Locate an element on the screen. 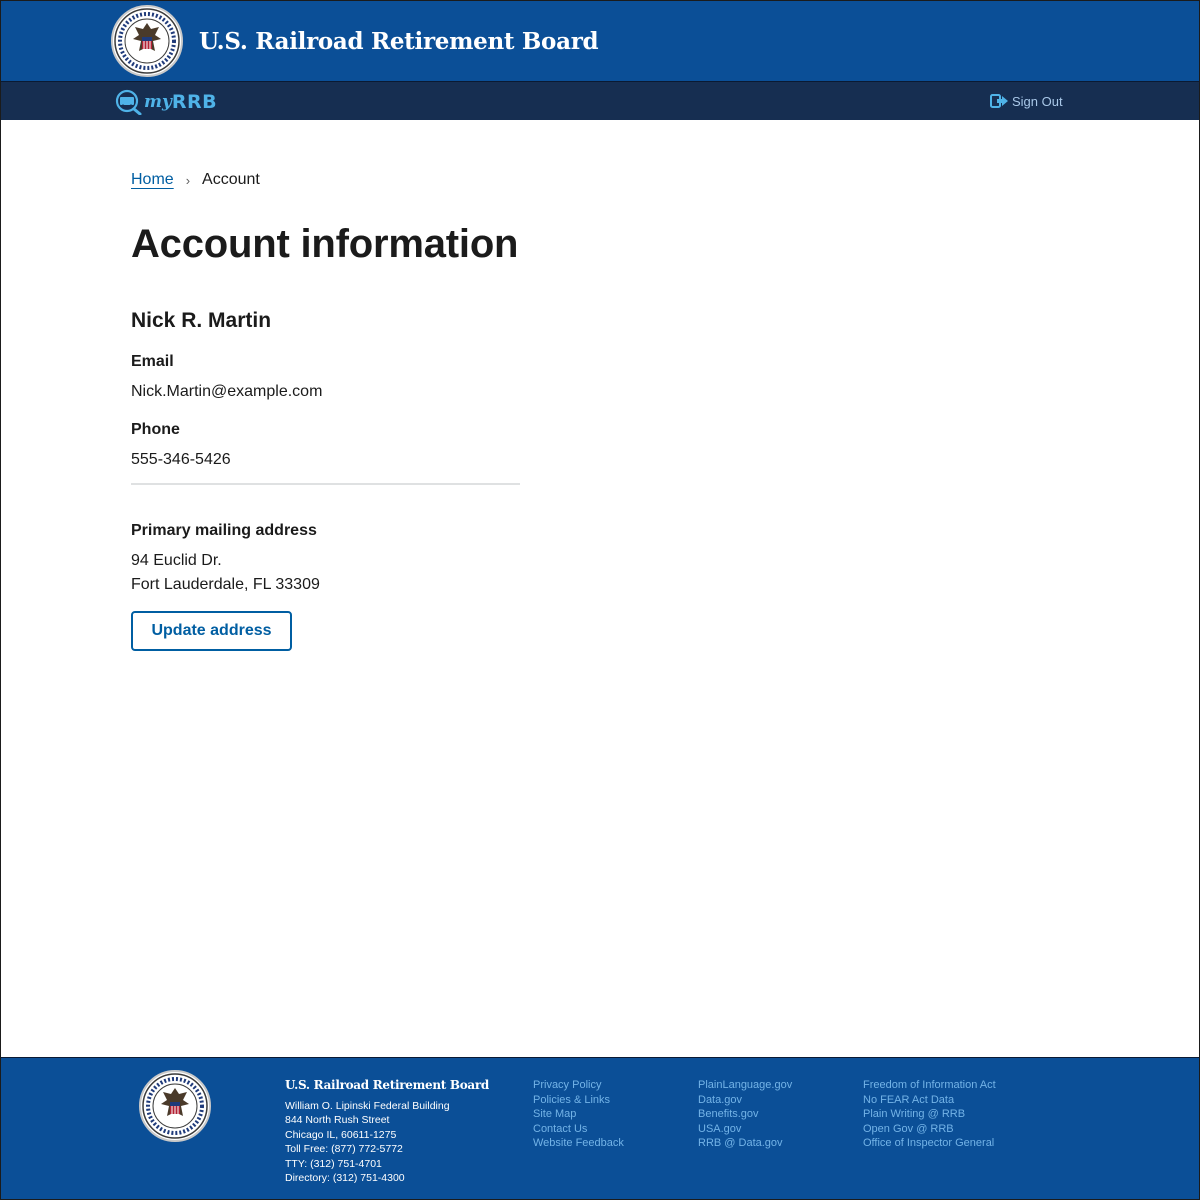  phone-value: 555-346-5426 is located at coordinates (181, 459).